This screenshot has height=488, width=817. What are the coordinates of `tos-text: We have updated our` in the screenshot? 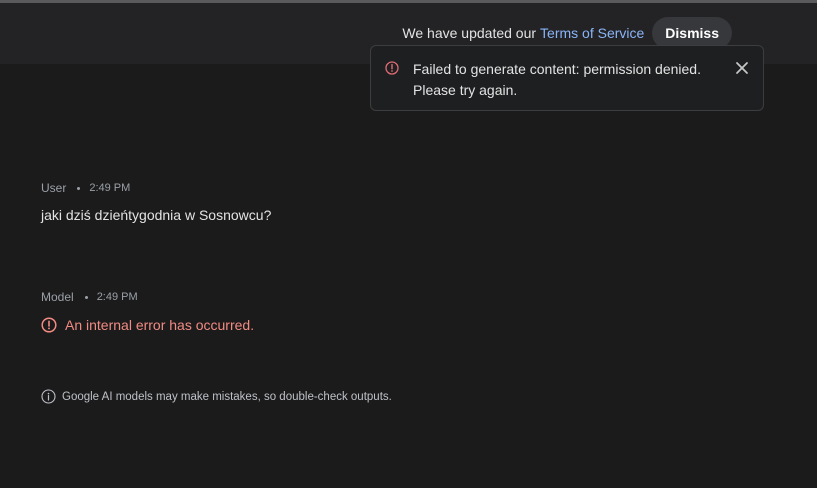 It's located at (469, 33).